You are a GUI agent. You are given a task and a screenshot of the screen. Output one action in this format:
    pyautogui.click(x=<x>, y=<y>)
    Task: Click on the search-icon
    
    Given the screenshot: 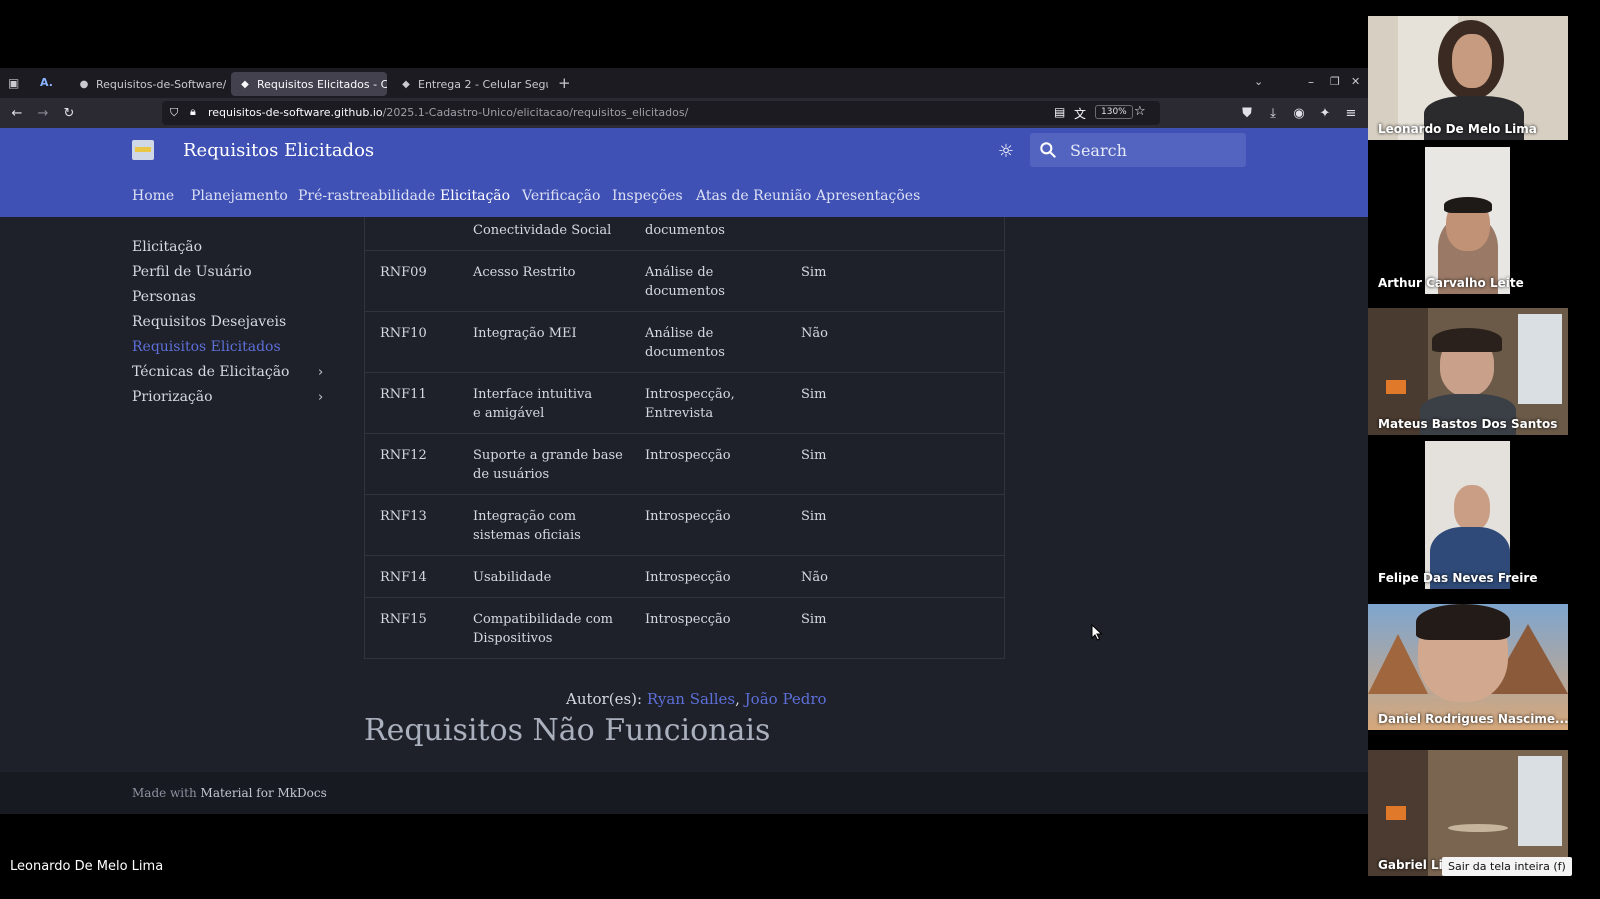 What is the action you would take?
    pyautogui.click(x=1048, y=150)
    